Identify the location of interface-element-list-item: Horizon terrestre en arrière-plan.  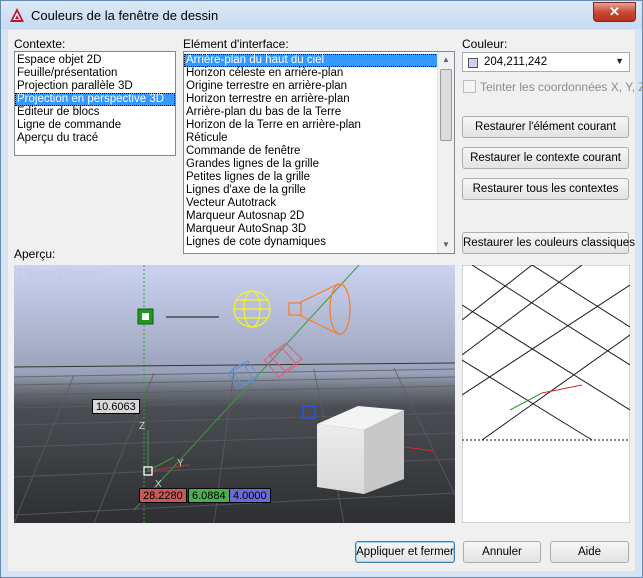
(311, 99).